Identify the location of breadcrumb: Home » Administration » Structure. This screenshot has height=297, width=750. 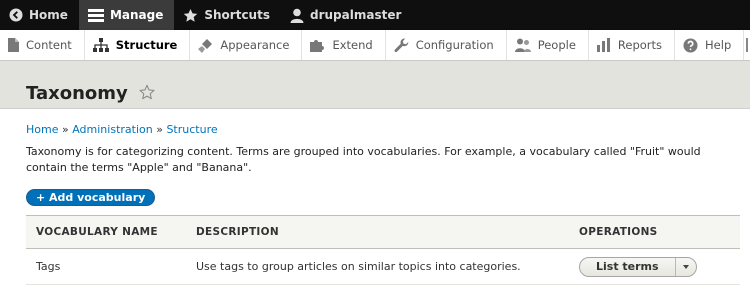
(375, 129).